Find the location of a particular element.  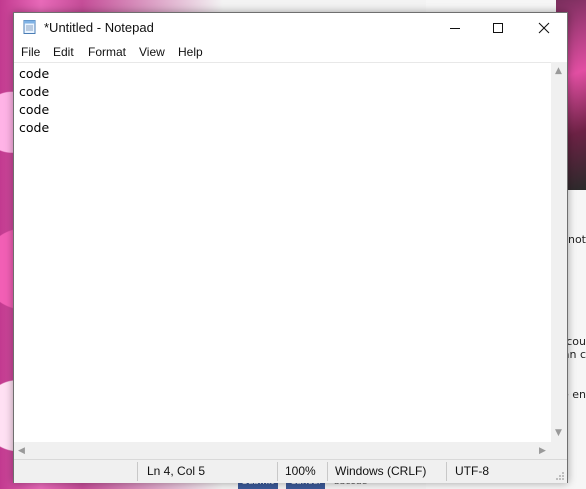

editor-text: code code code code is located at coordinates (34, 101).